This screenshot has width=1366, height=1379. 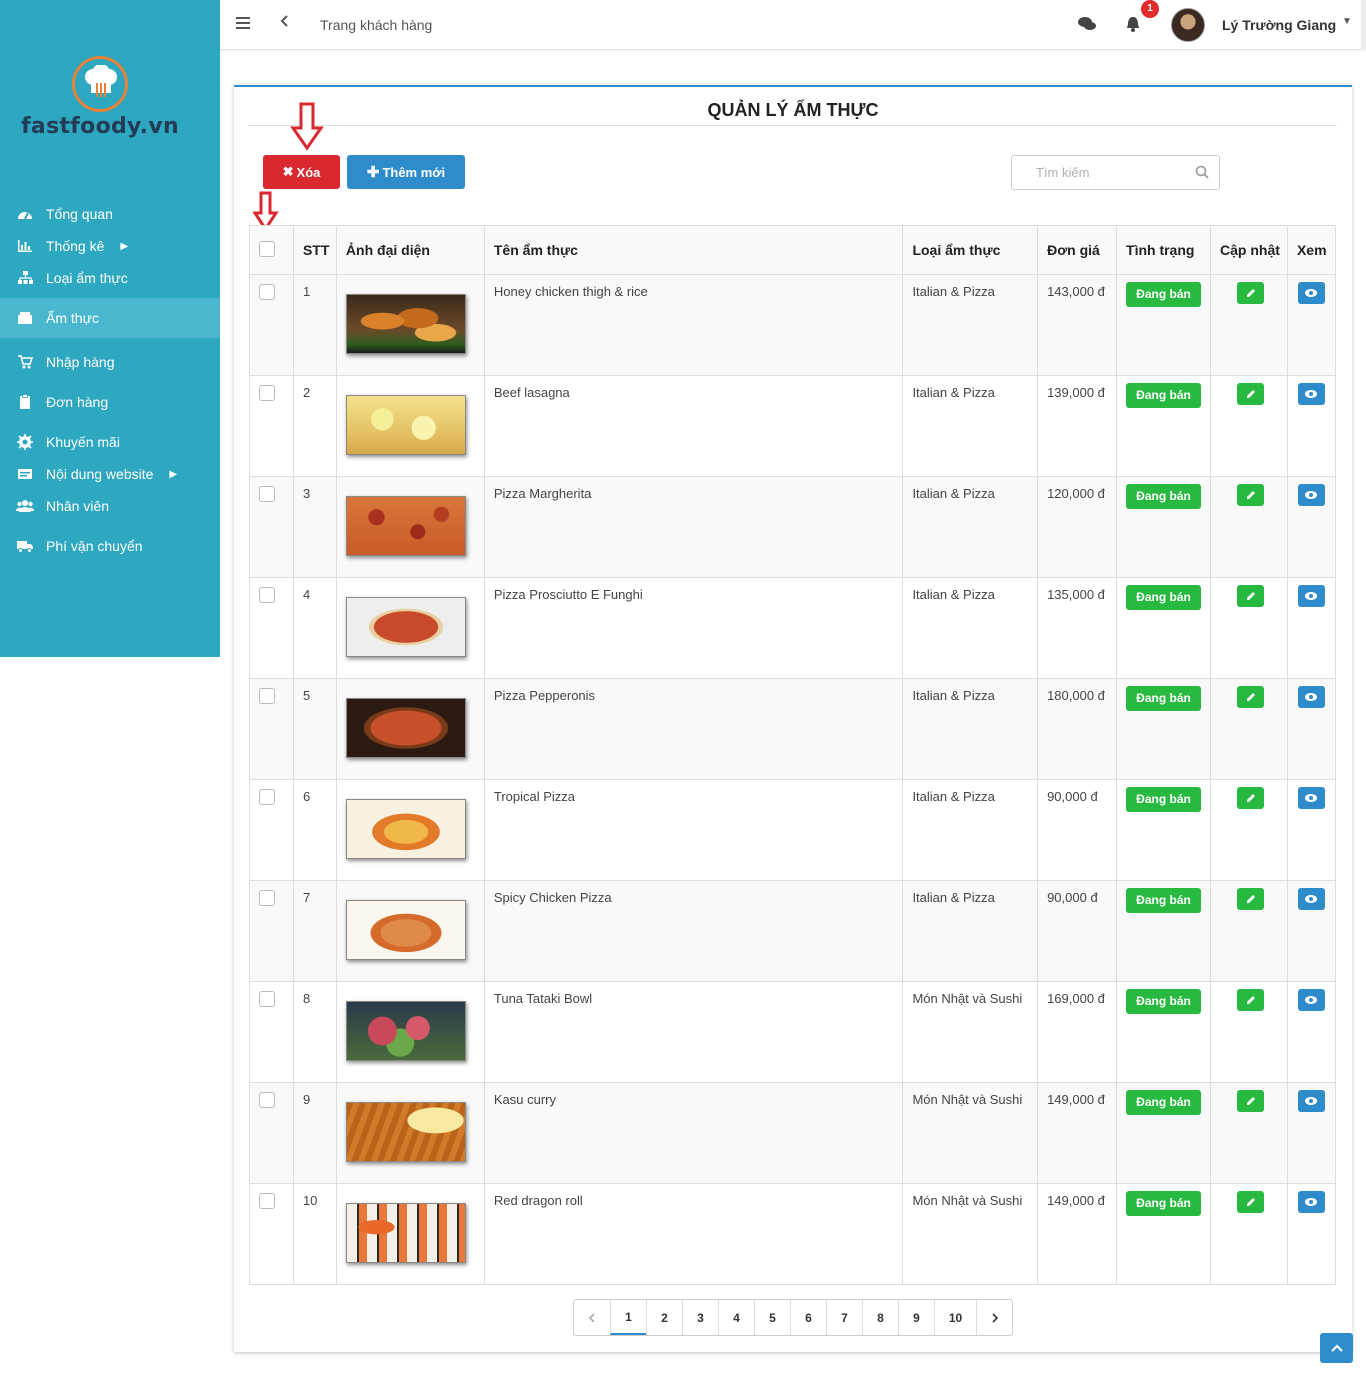 What do you see at coordinates (376, 25) in the screenshot?
I see `breadcrumb: Trang khách hàng` at bounding box center [376, 25].